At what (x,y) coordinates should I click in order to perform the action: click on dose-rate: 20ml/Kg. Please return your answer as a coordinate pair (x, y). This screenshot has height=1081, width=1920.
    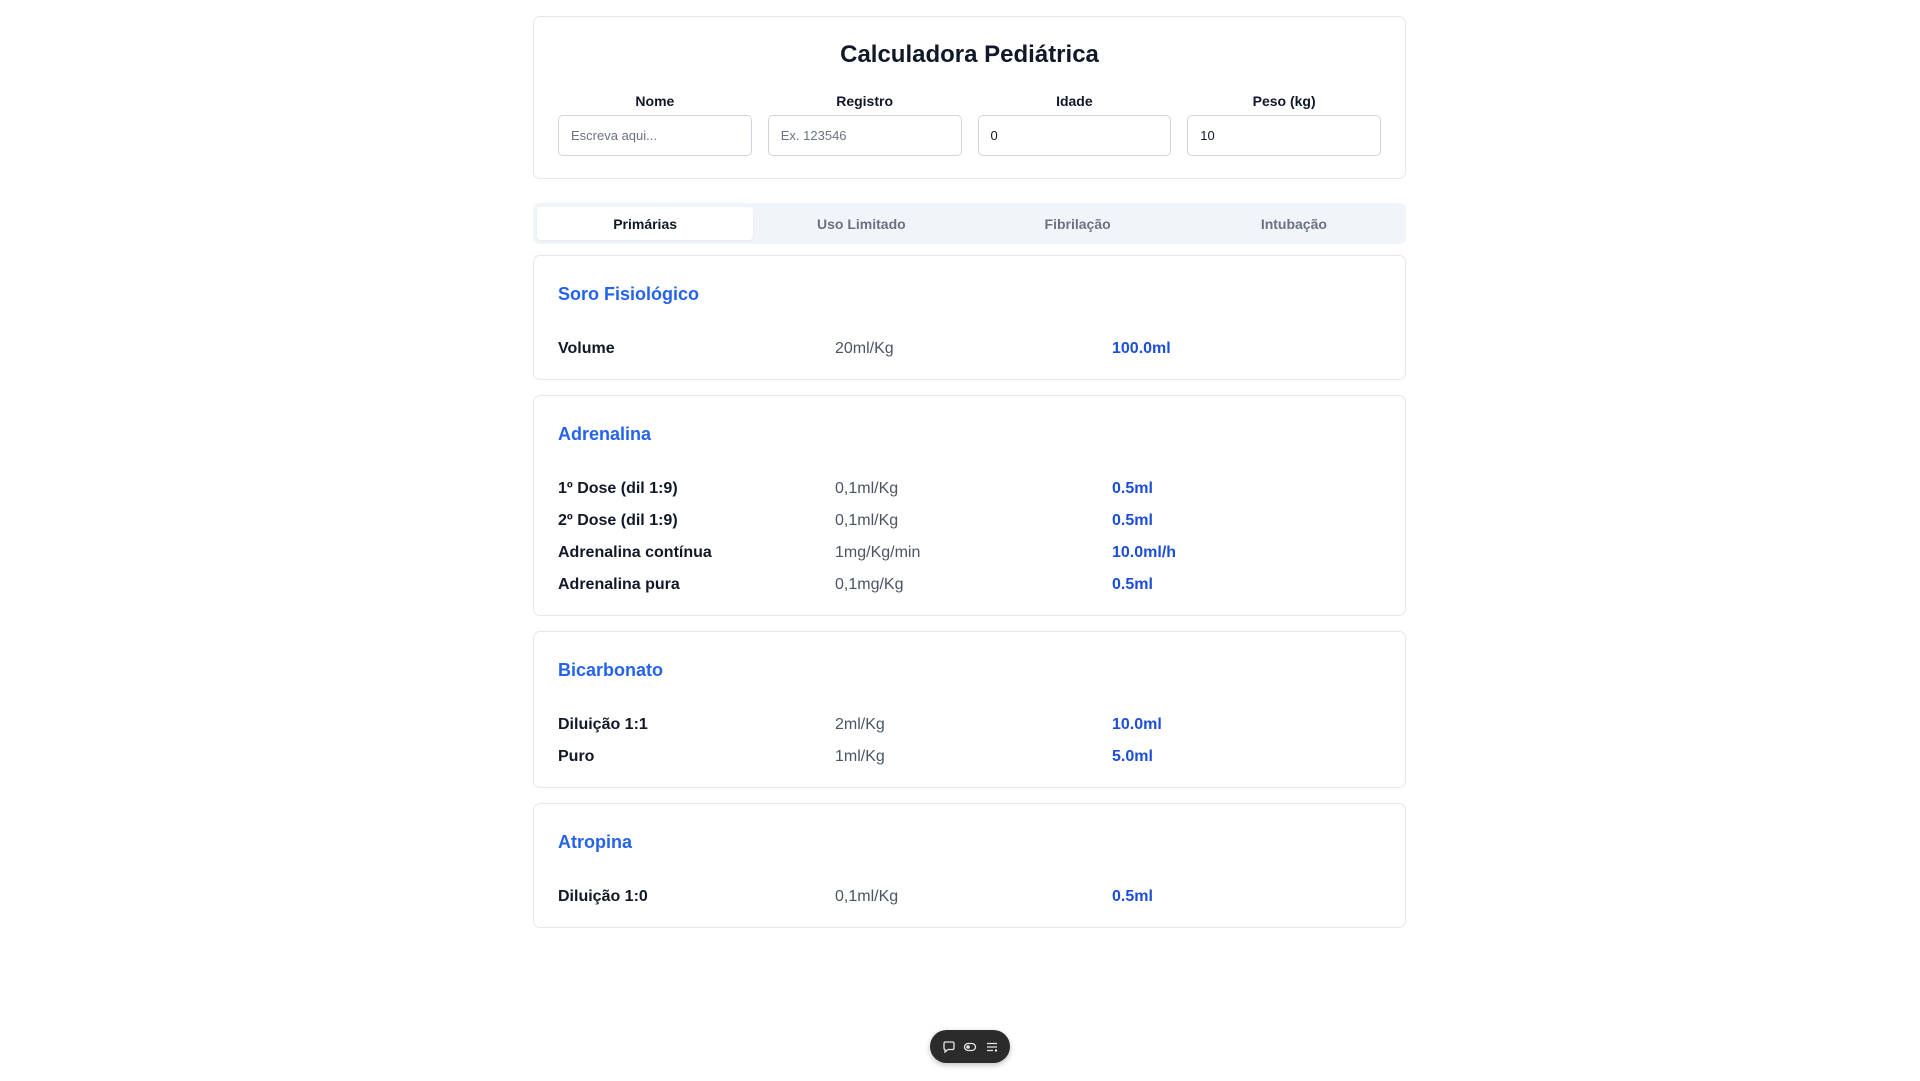
    Looking at the image, I should click on (864, 348).